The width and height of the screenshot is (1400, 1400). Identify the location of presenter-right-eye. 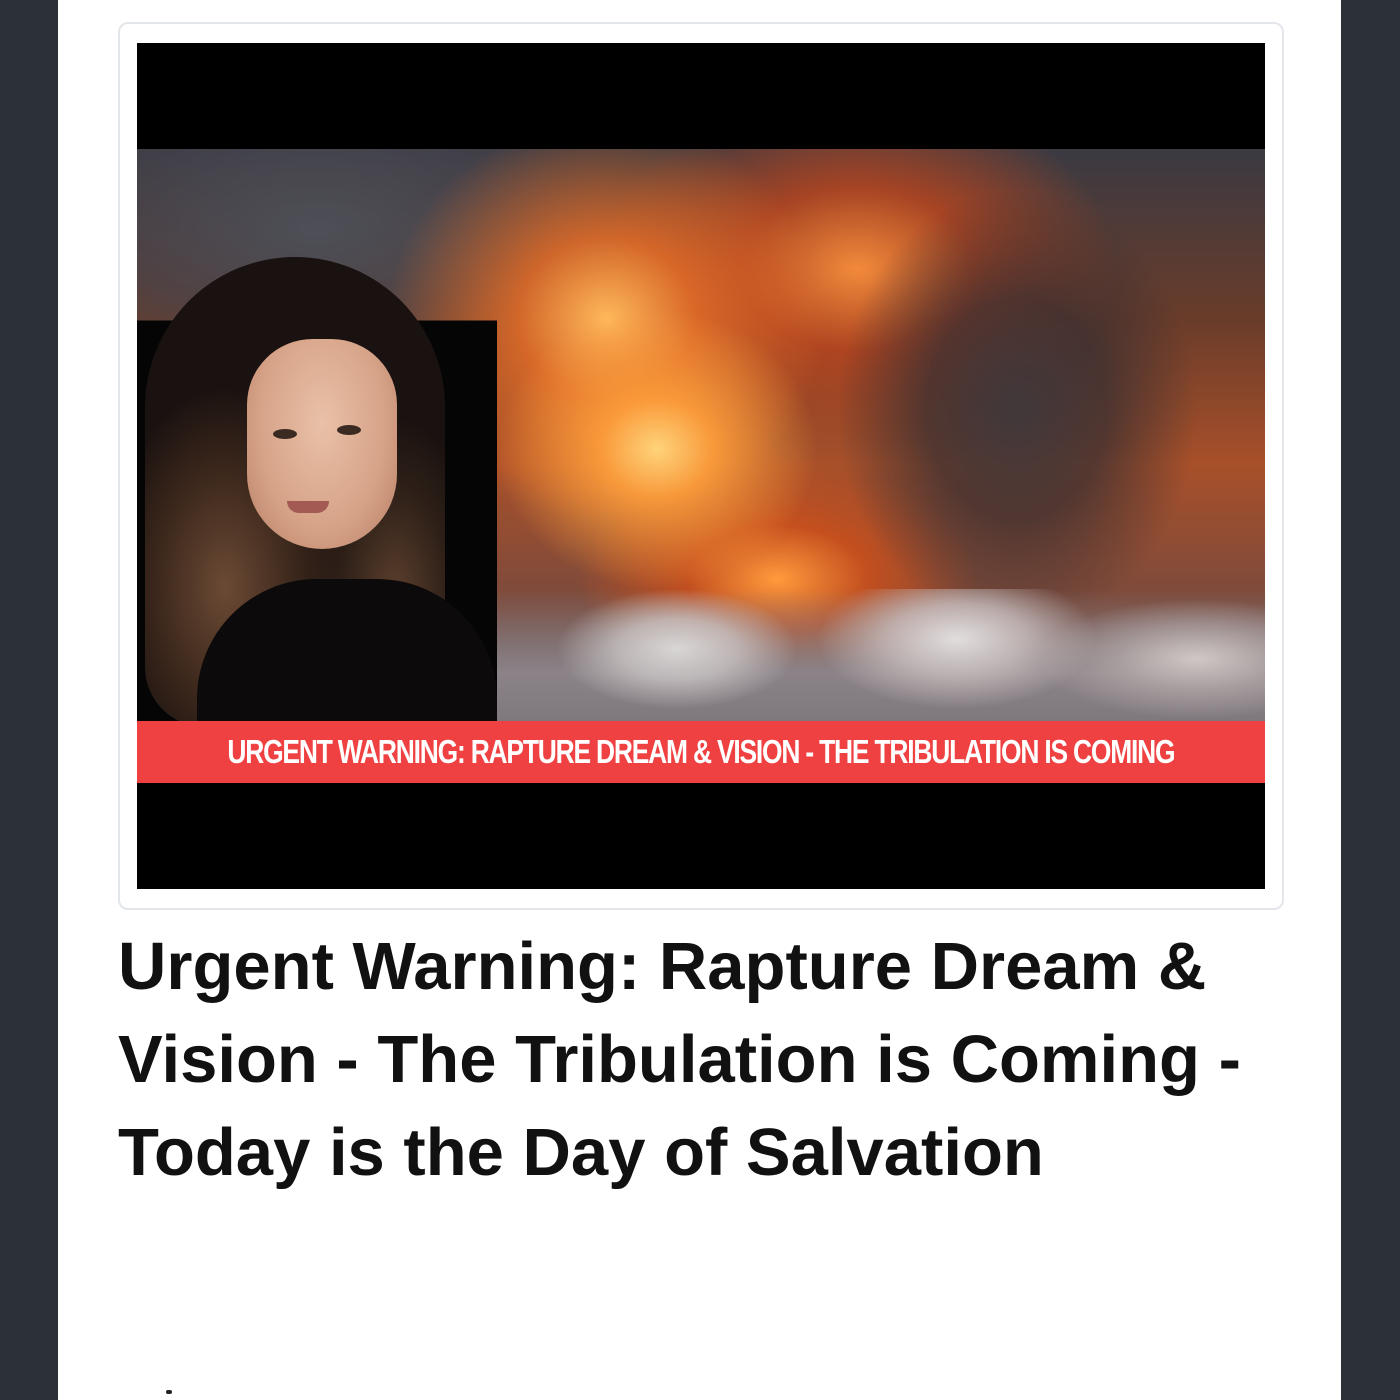
(349, 430).